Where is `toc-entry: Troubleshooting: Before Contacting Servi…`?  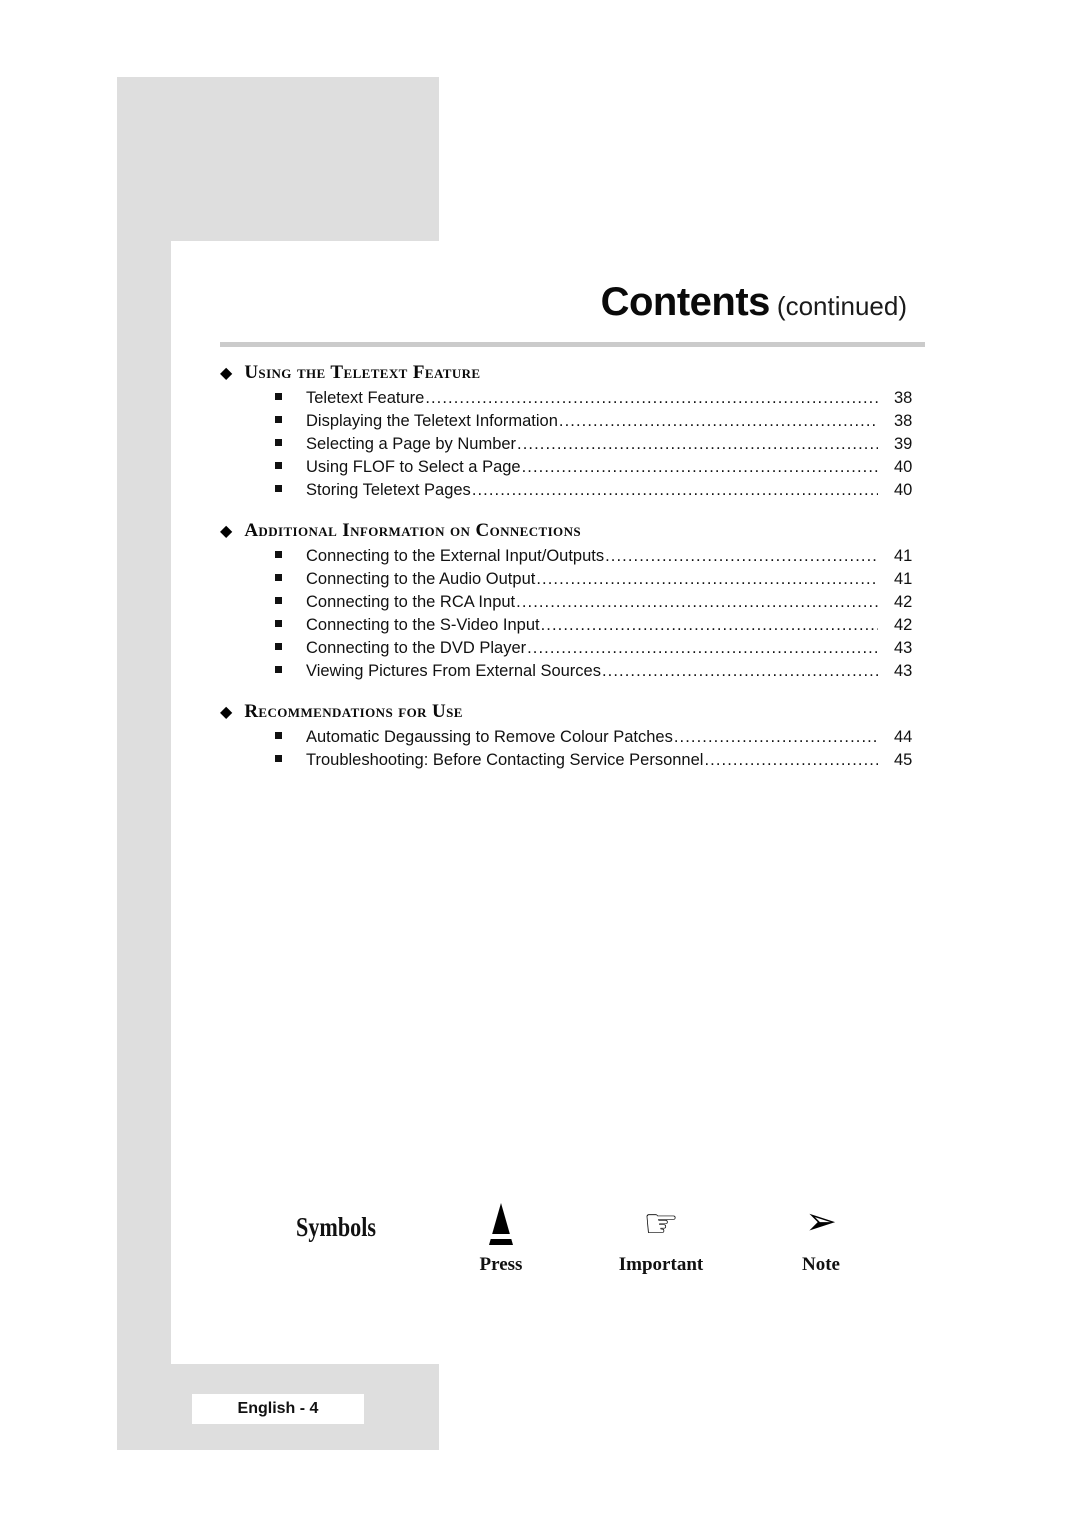 toc-entry: Troubleshooting: Before Contacting Servi… is located at coordinates (580, 762).